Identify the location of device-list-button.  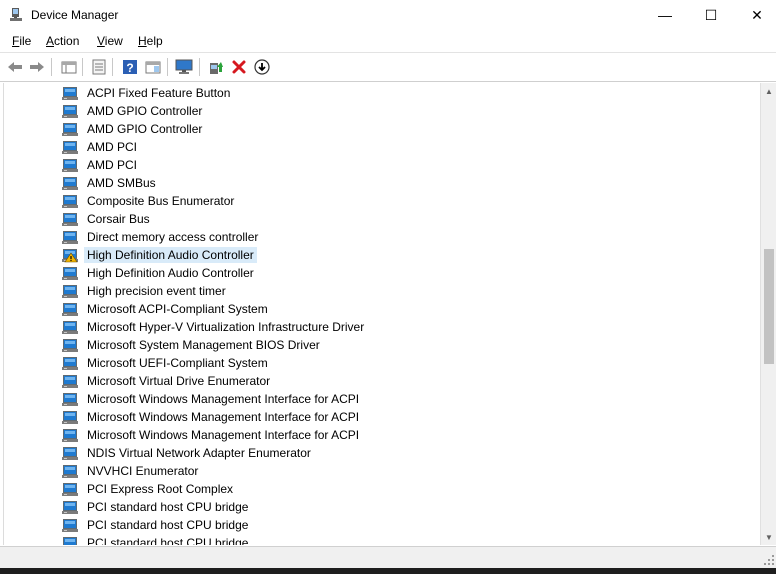
(99, 67).